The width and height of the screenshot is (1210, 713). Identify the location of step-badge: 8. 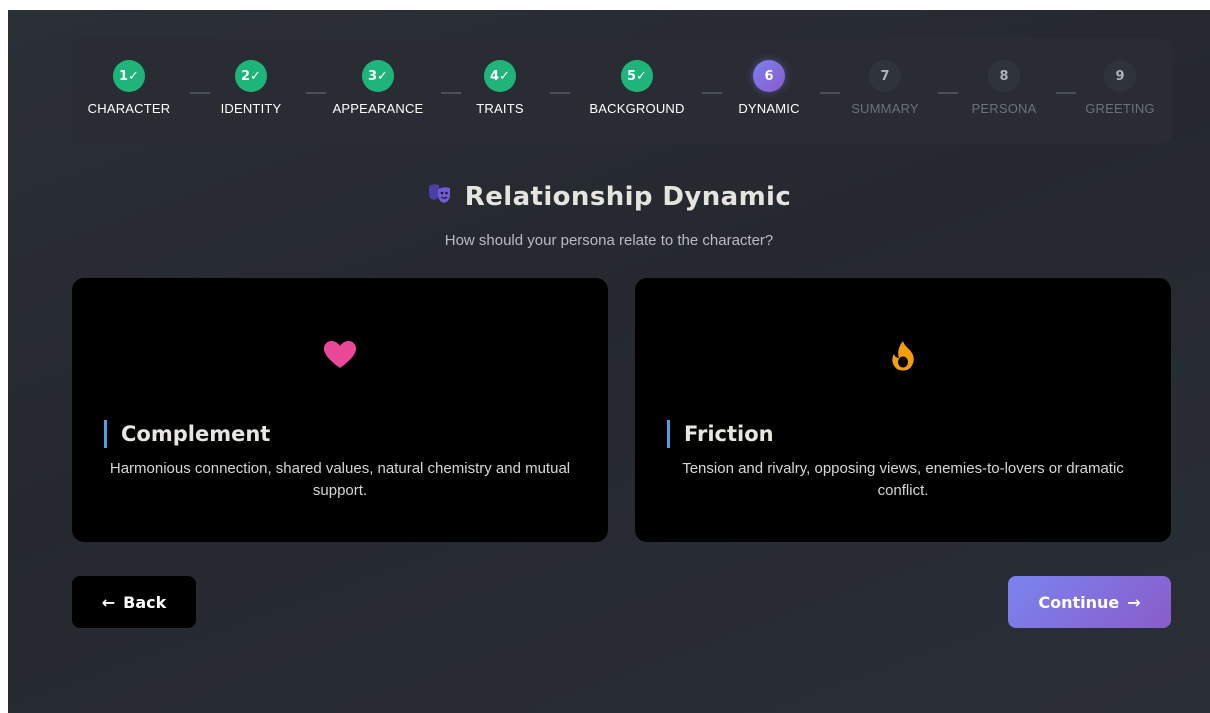
(1004, 76).